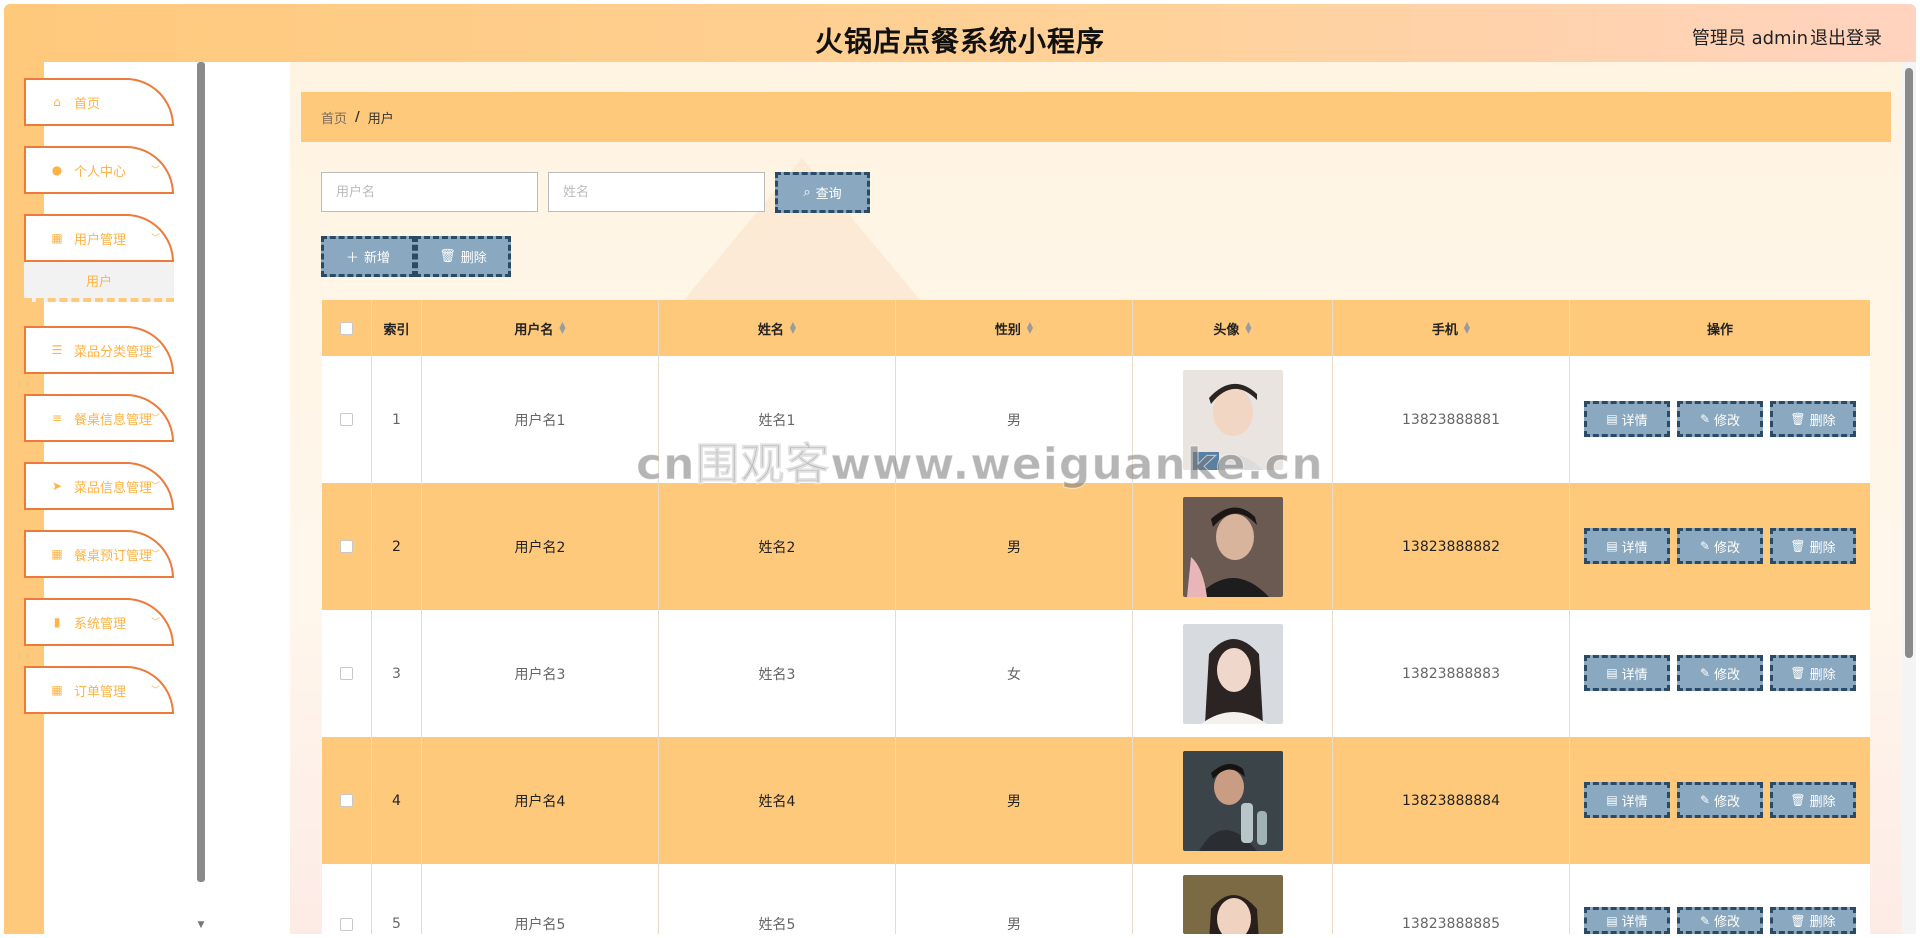 Image resolution: width=1920 pixels, height=938 pixels. What do you see at coordinates (777, 328) in the screenshot?
I see `col-name: 姓名 ▲ ▼` at bounding box center [777, 328].